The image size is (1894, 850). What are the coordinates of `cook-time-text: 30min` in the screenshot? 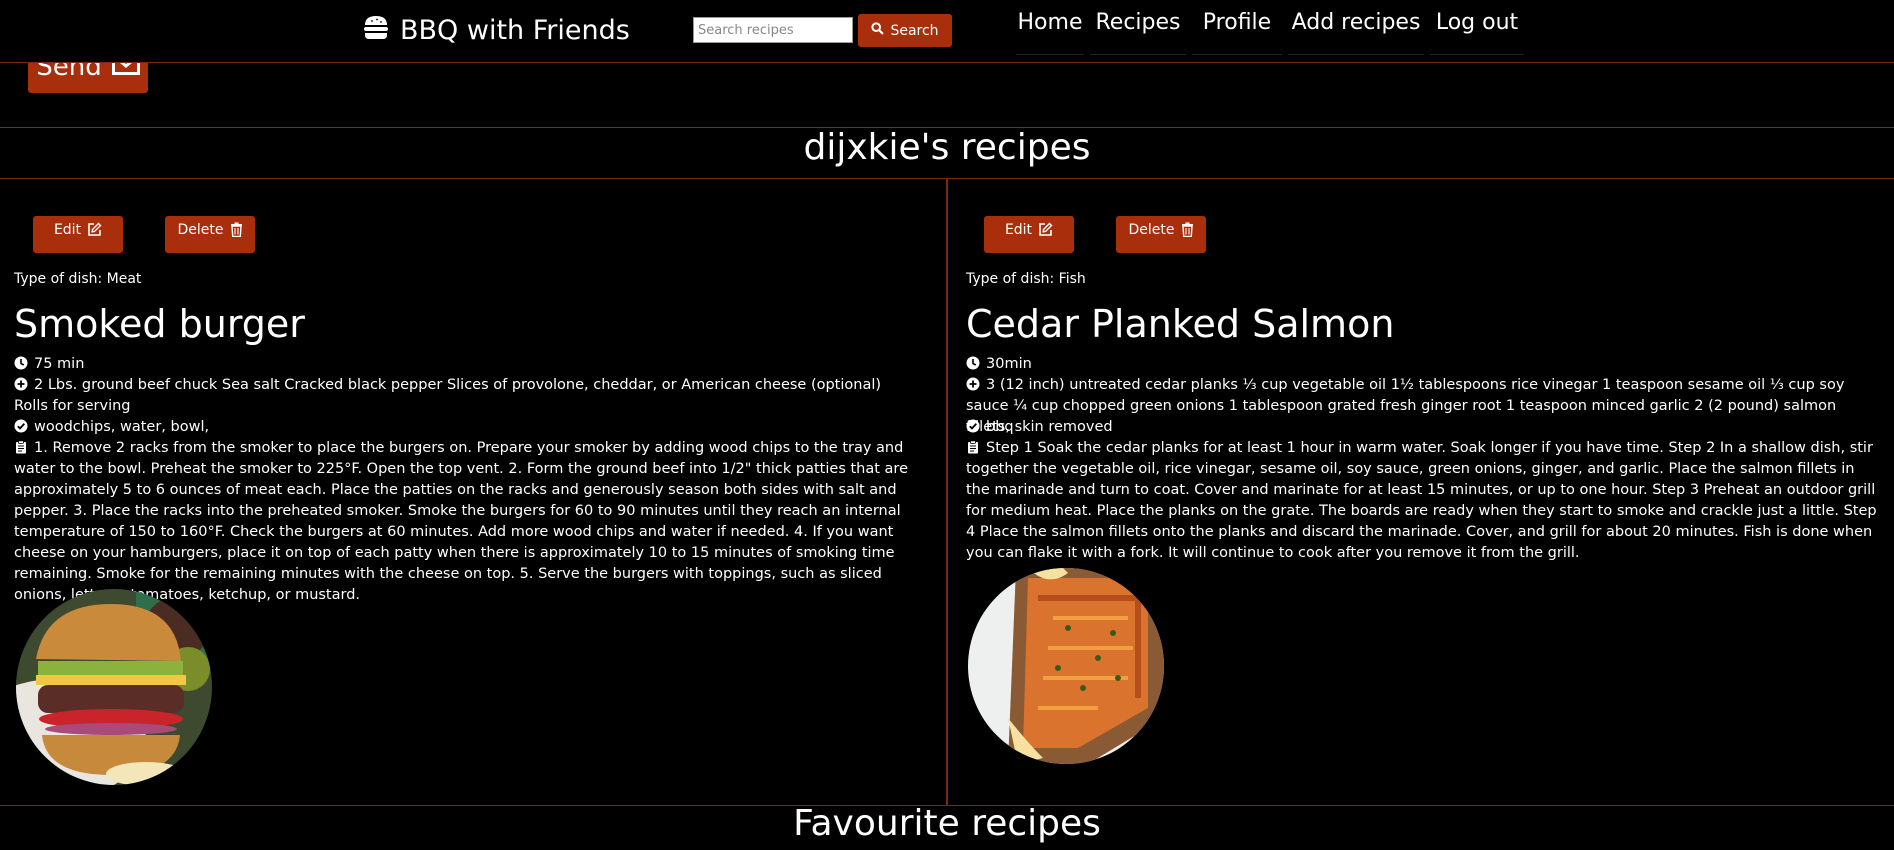 It's located at (1009, 364).